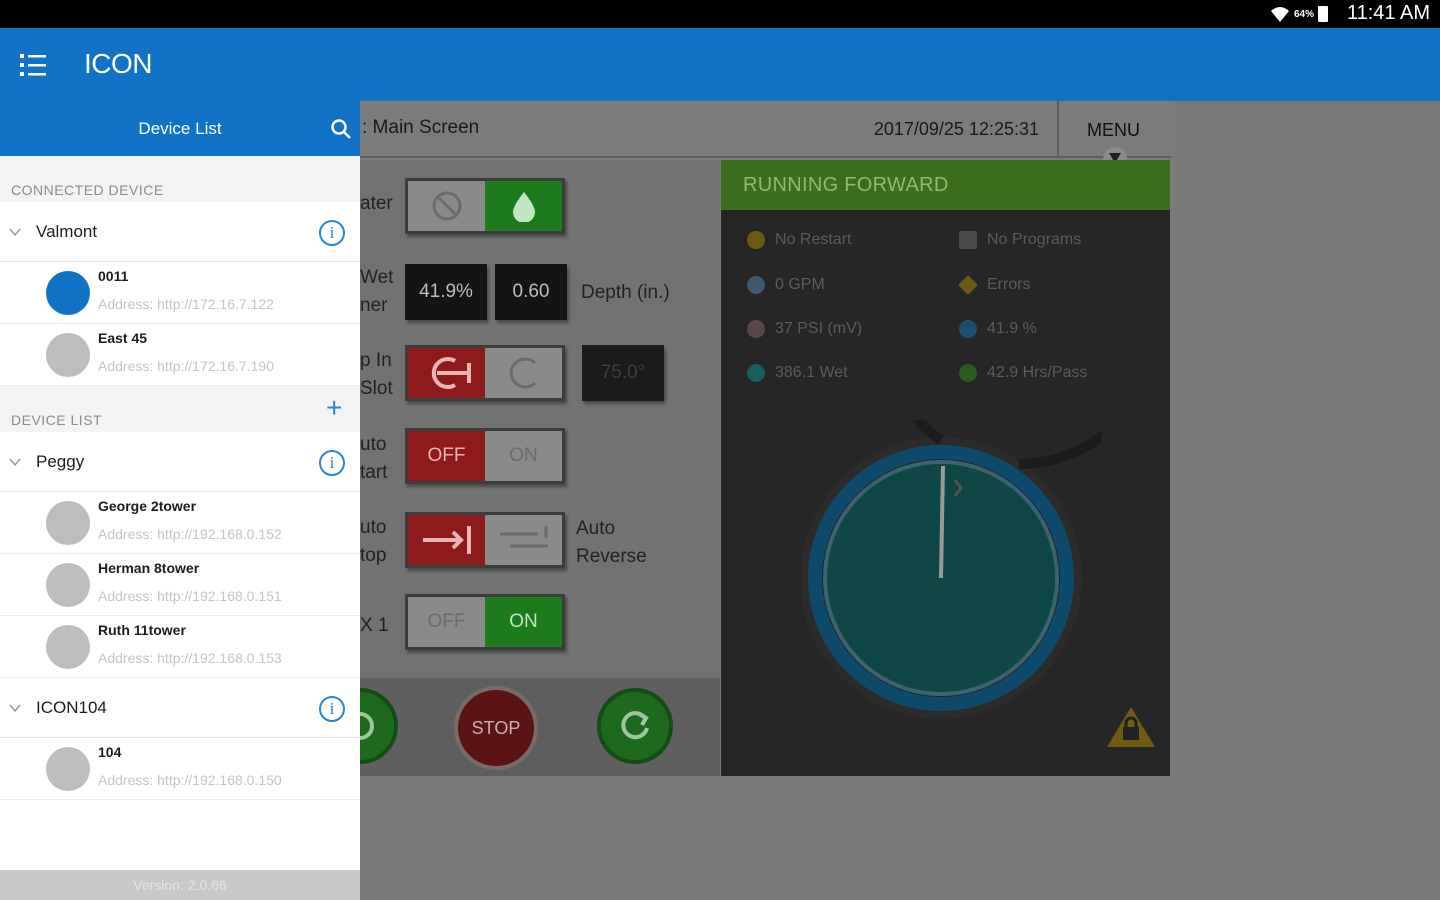 The height and width of the screenshot is (900, 1440). What do you see at coordinates (180, 769) in the screenshot?
I see `device-item: 104 Address: http://192.168.0.150` at bounding box center [180, 769].